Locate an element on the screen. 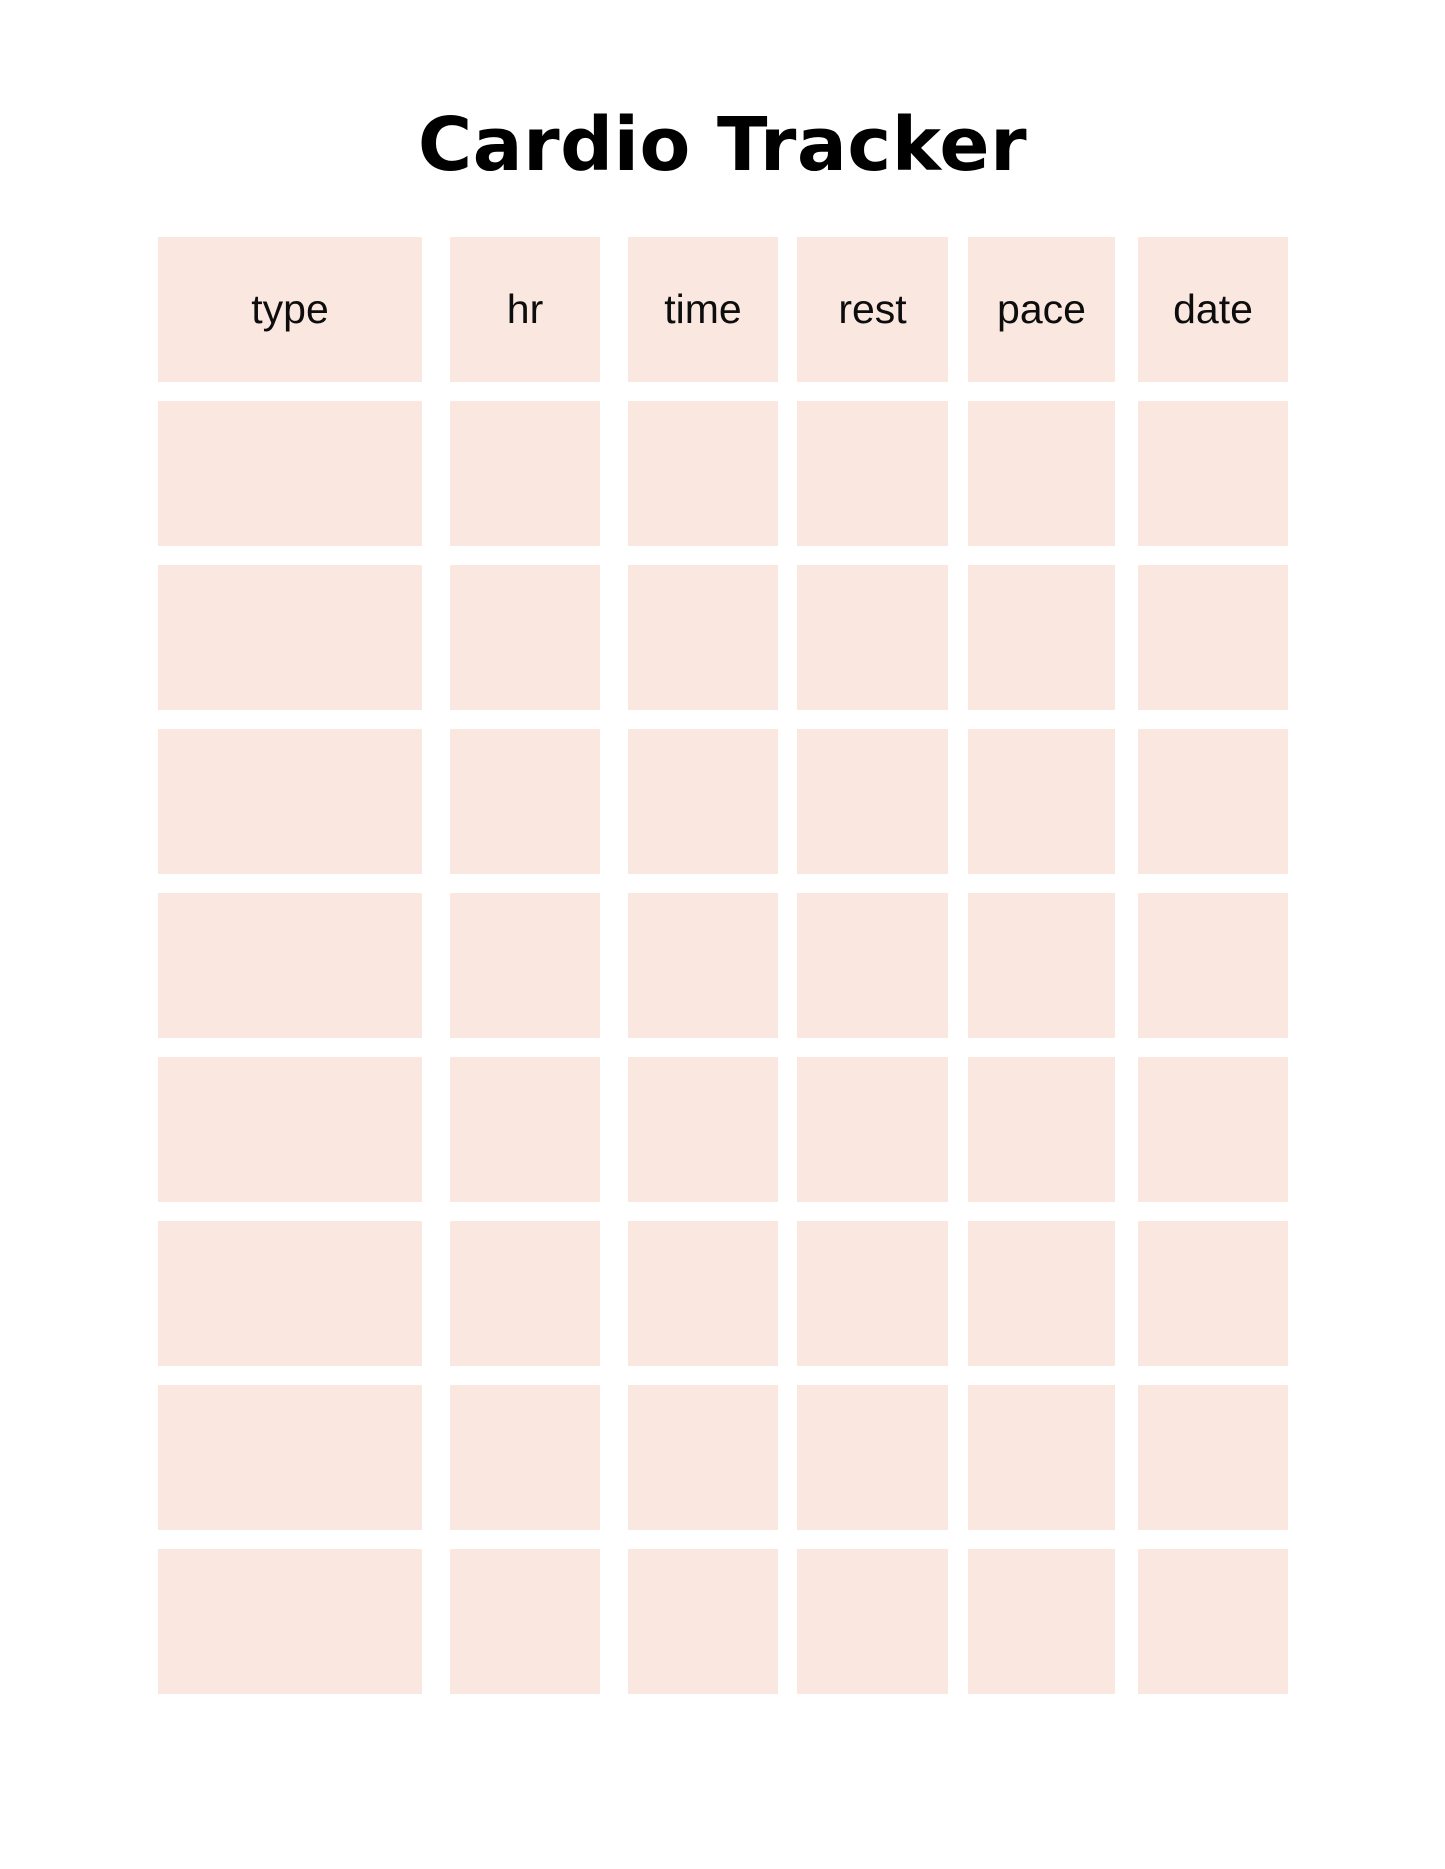 This screenshot has height=1869, width=1445. table-header-row: type hr time rest pace date is located at coordinates (723, 309).